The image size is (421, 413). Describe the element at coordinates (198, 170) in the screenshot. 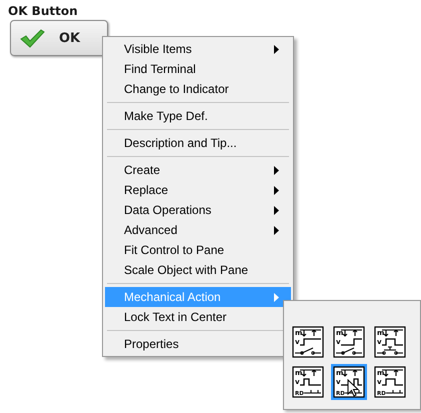

I see `menu-item: Create` at that location.